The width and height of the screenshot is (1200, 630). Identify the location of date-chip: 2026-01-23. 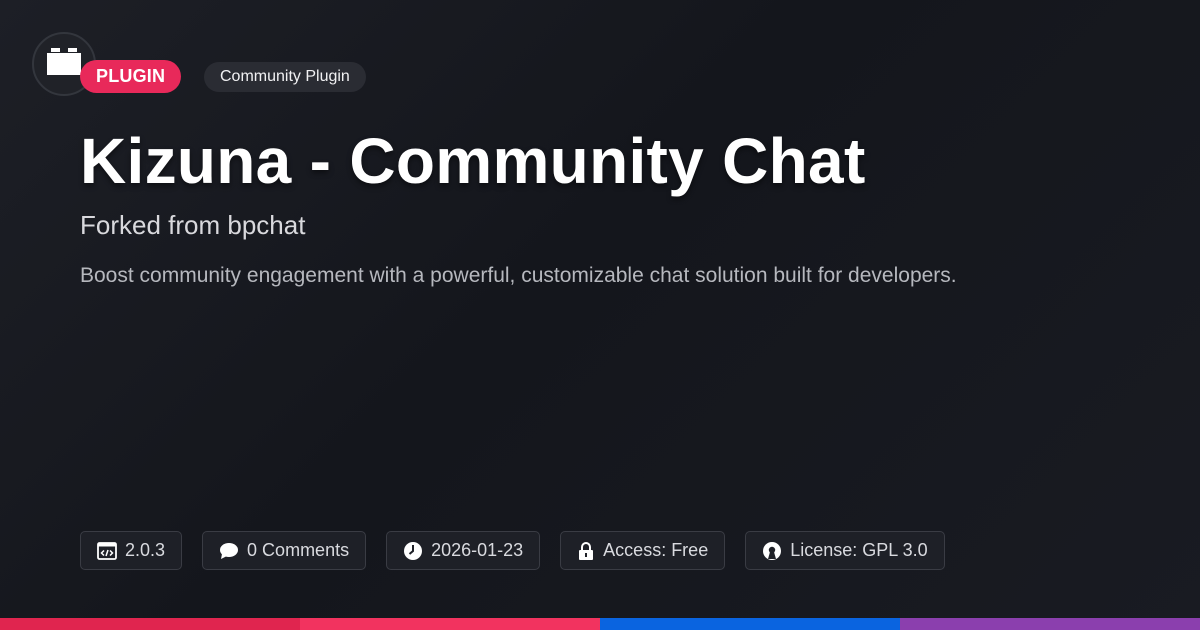
(463, 550).